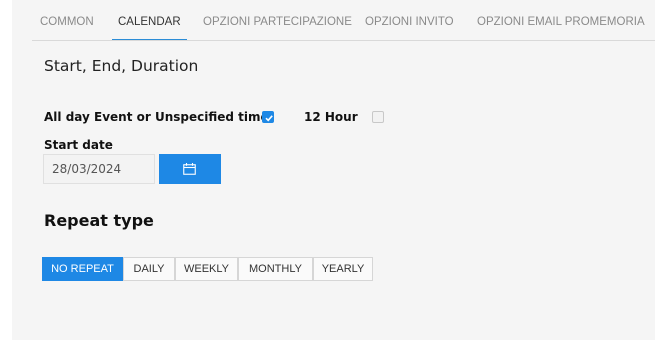 The width and height of the screenshot is (655, 340). I want to click on checkmark-icon, so click(269, 118).